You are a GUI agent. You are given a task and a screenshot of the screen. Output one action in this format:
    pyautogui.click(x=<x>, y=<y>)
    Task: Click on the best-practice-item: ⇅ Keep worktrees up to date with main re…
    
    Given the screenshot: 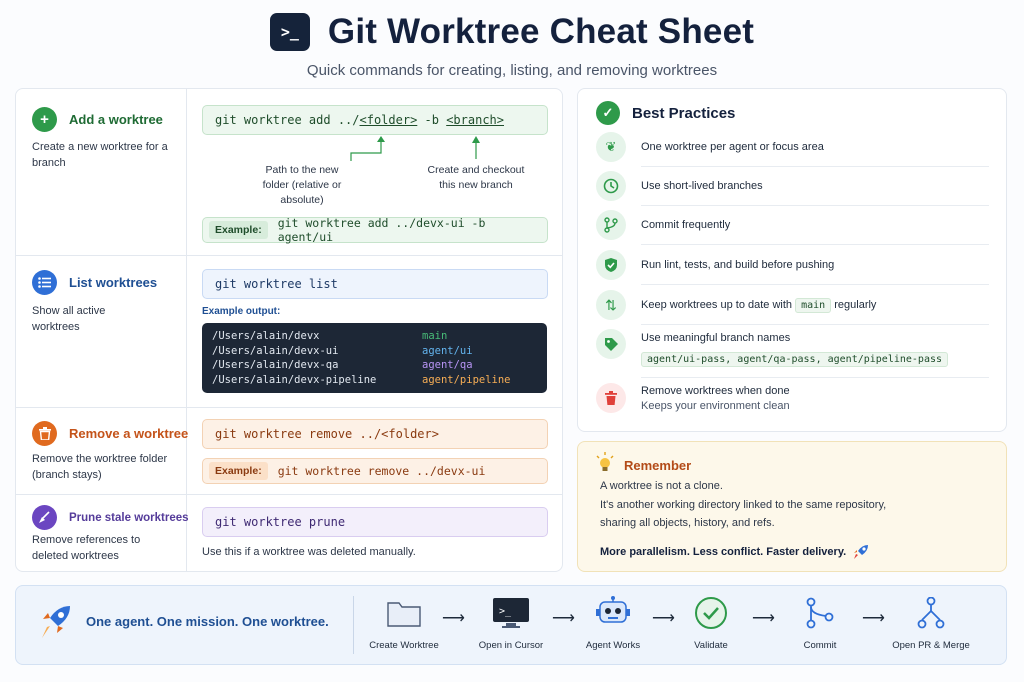 What is the action you would take?
    pyautogui.click(x=793, y=305)
    